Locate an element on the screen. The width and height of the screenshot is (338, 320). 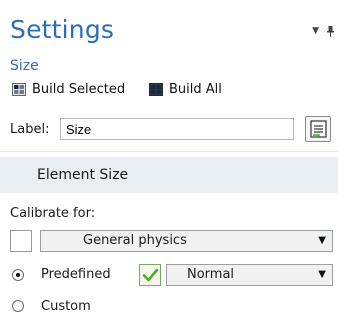
predefined-checkbox is located at coordinates (150, 275).